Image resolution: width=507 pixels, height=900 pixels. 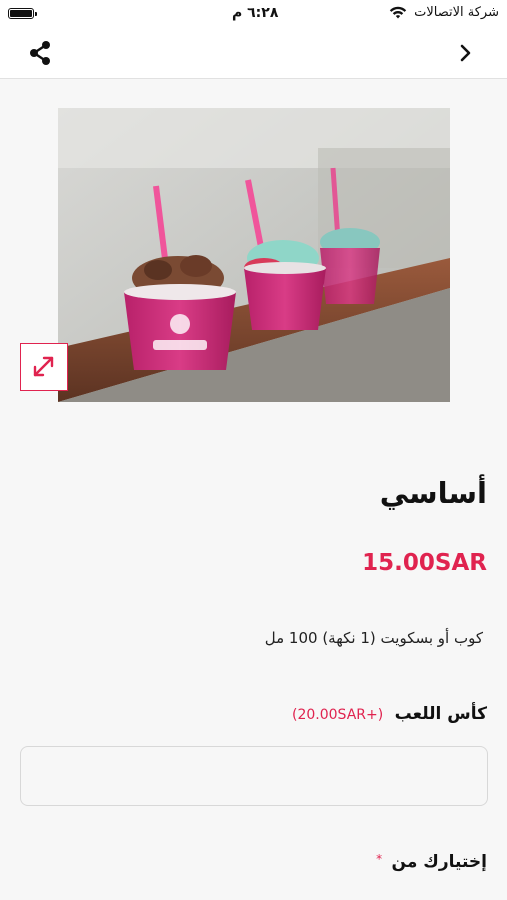 I want to click on share-icon, so click(x=40, y=53).